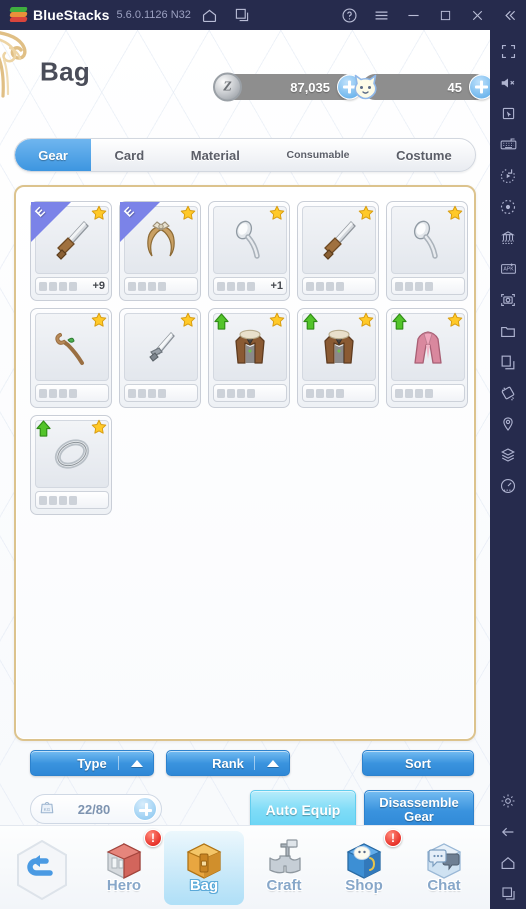  Describe the element at coordinates (444, 868) in the screenshot. I see `nav-item-chat: Chat` at that location.